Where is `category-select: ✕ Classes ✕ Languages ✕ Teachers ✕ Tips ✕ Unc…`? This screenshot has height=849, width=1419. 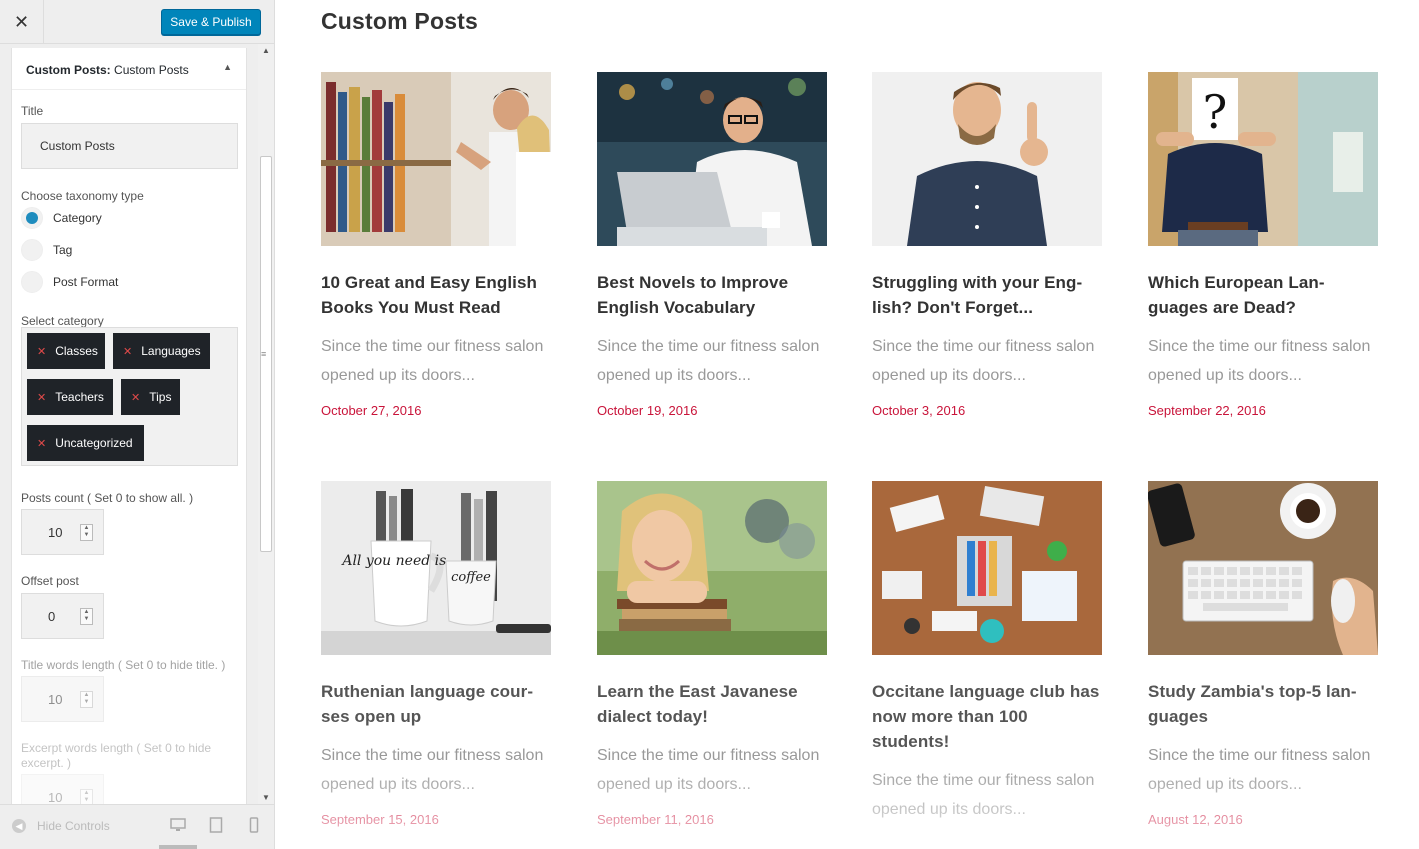 category-select: ✕ Classes ✕ Languages ✕ Teachers ✕ Tips ✕ Unc… is located at coordinates (129, 396).